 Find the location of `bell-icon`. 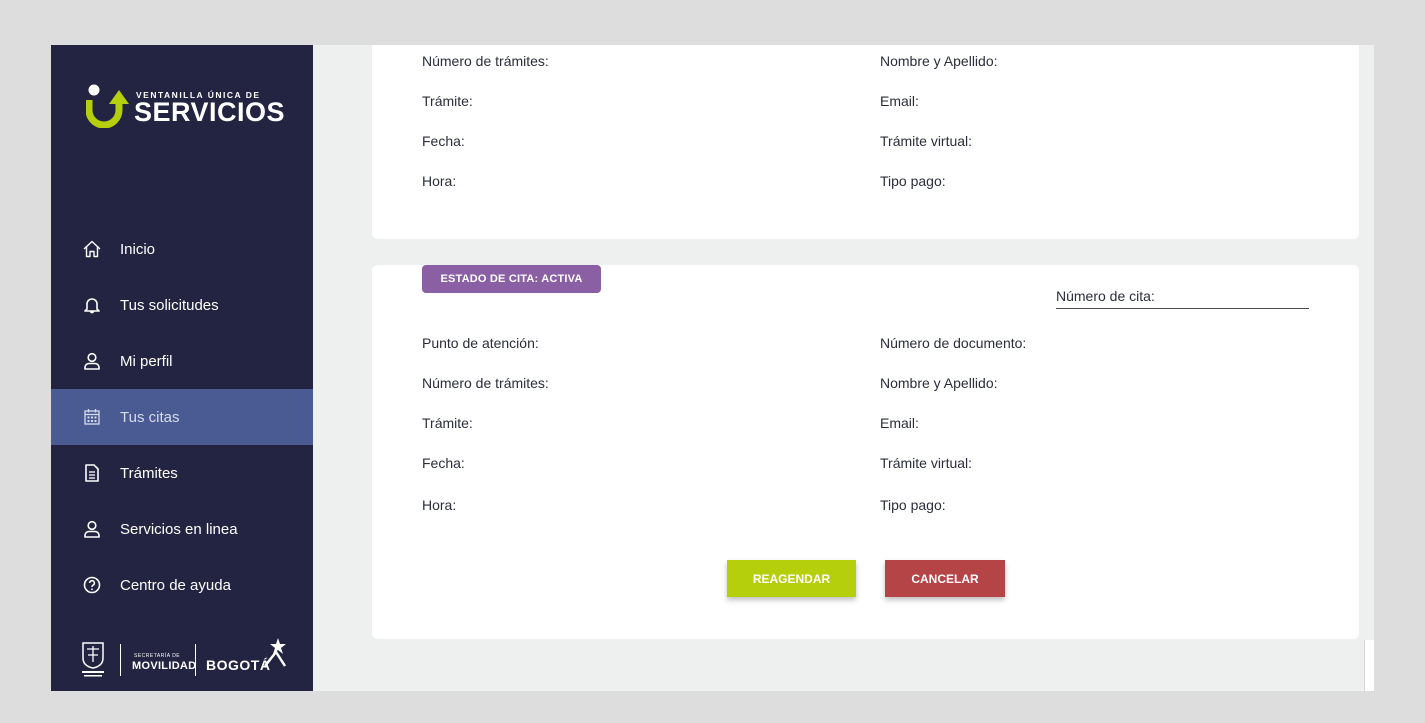

bell-icon is located at coordinates (92, 305).